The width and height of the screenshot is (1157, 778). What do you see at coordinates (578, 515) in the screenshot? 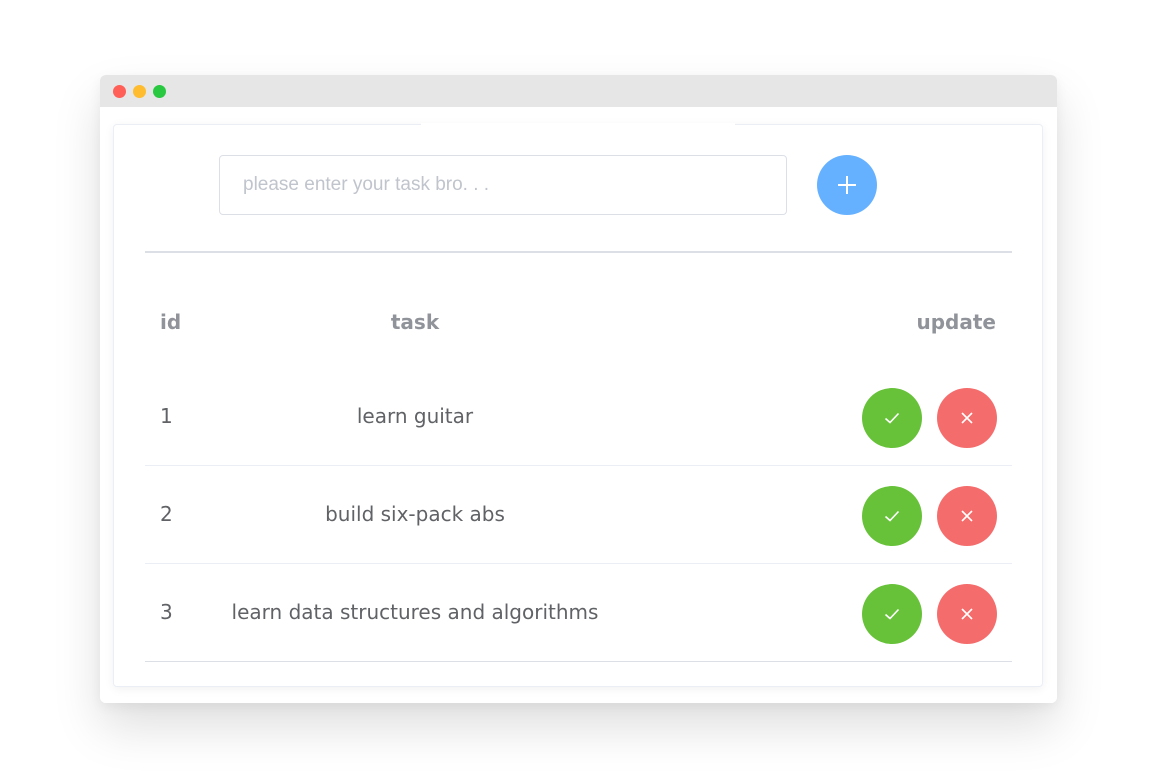
I see `table-row: 2 build six-pack abs` at bounding box center [578, 515].